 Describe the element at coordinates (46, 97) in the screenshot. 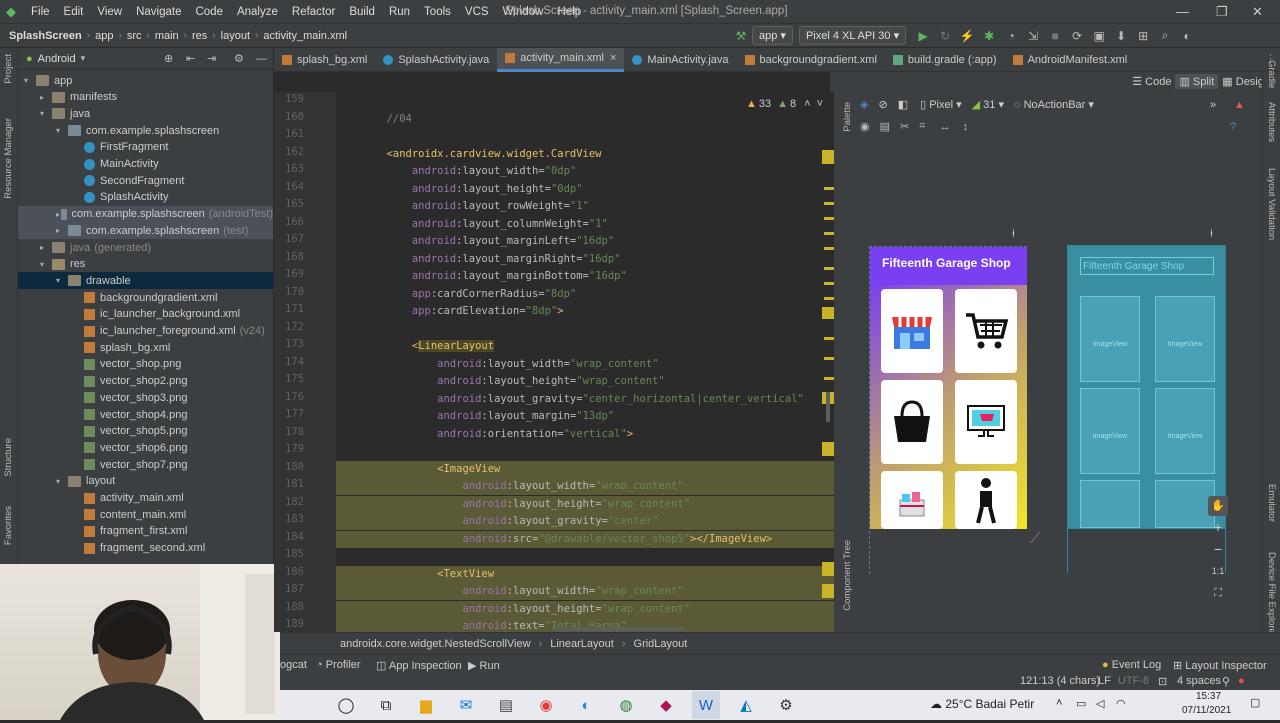

I see `chevron-right-icon: ▸` at that location.